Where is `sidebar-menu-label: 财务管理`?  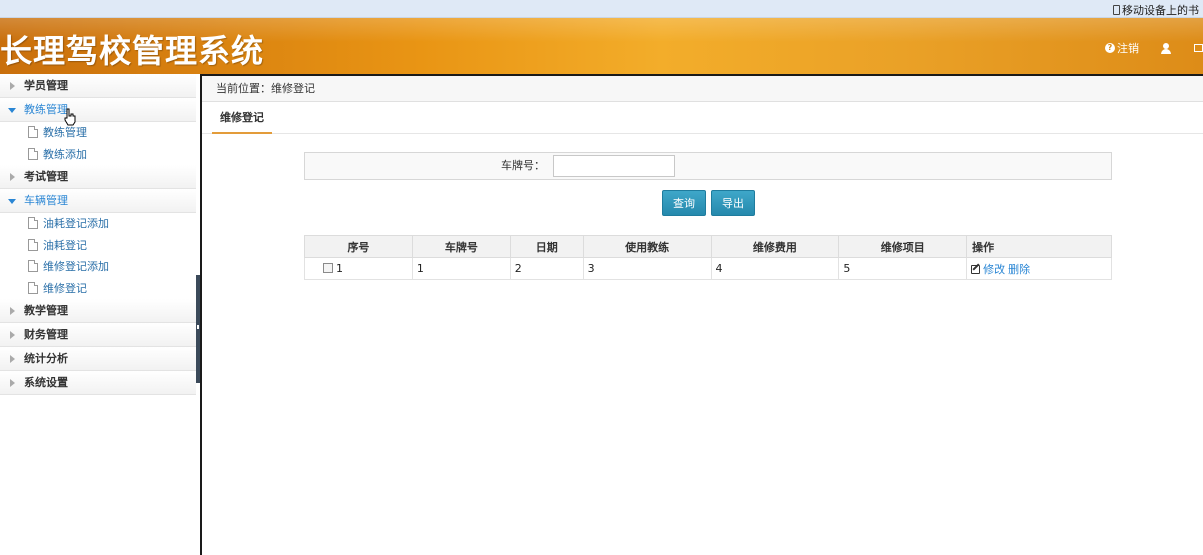
sidebar-menu-label: 财务管理 is located at coordinates (46, 334).